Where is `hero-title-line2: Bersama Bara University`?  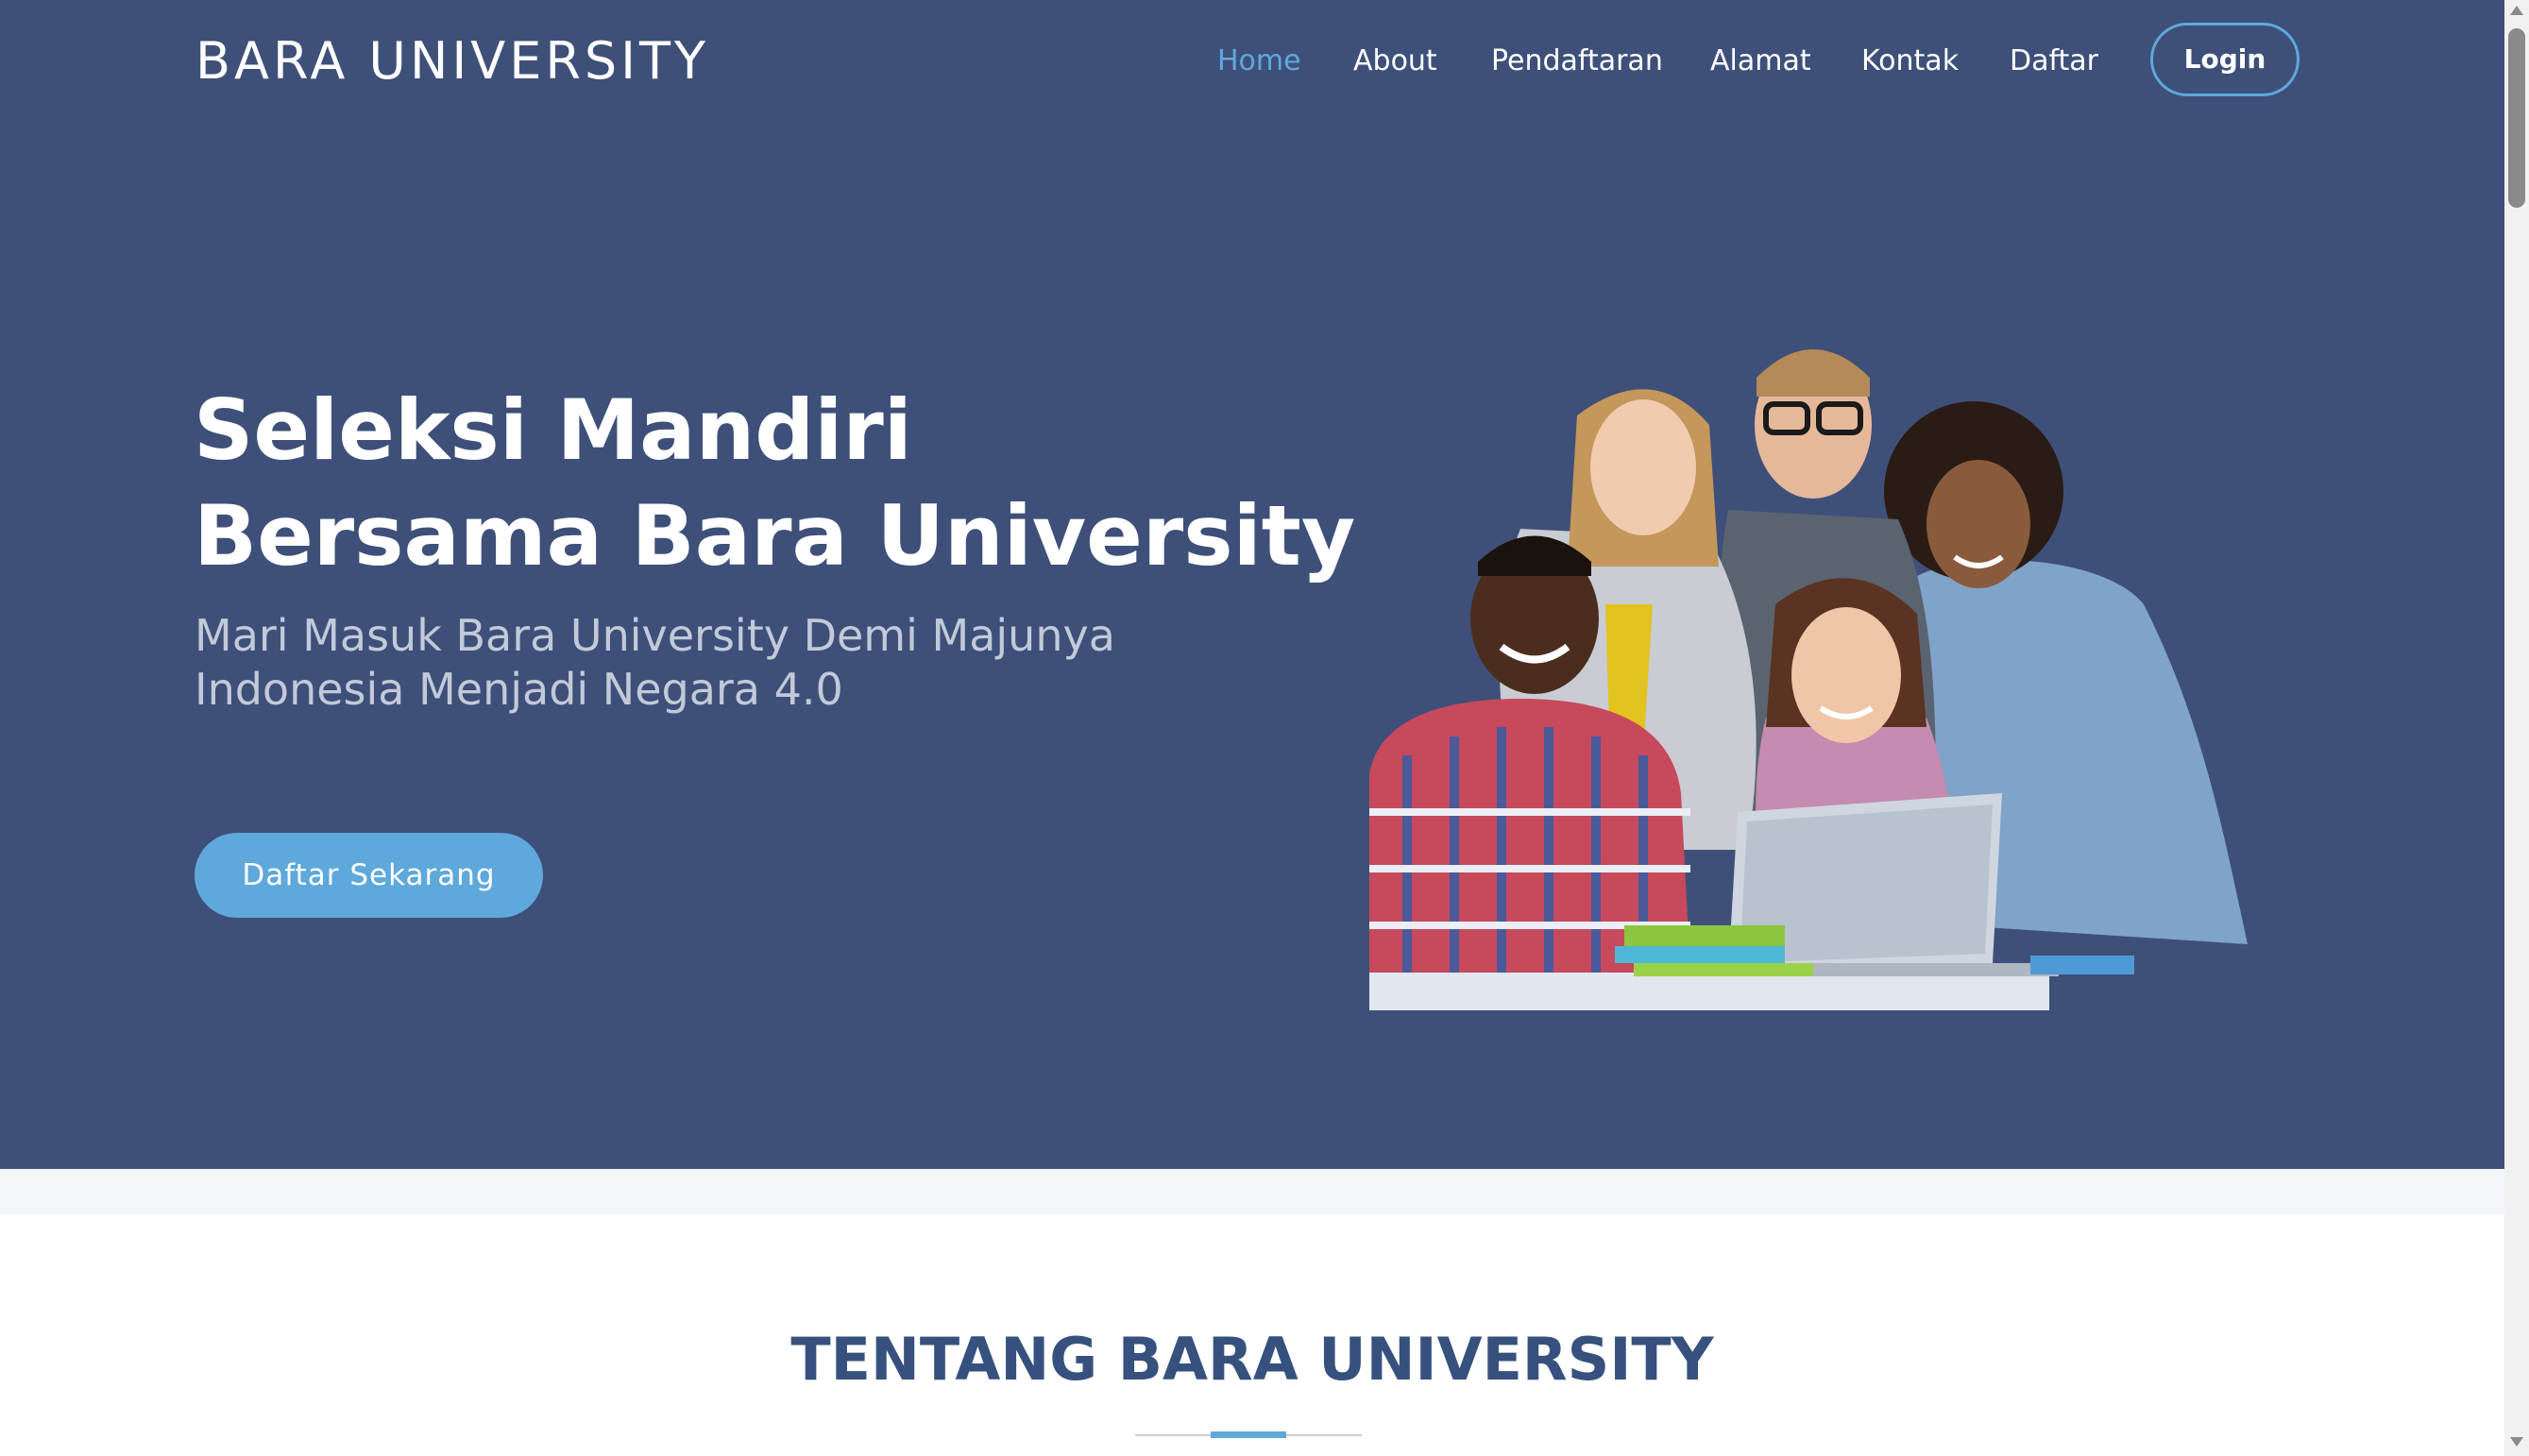 hero-title-line2: Bersama Bara University is located at coordinates (775, 535).